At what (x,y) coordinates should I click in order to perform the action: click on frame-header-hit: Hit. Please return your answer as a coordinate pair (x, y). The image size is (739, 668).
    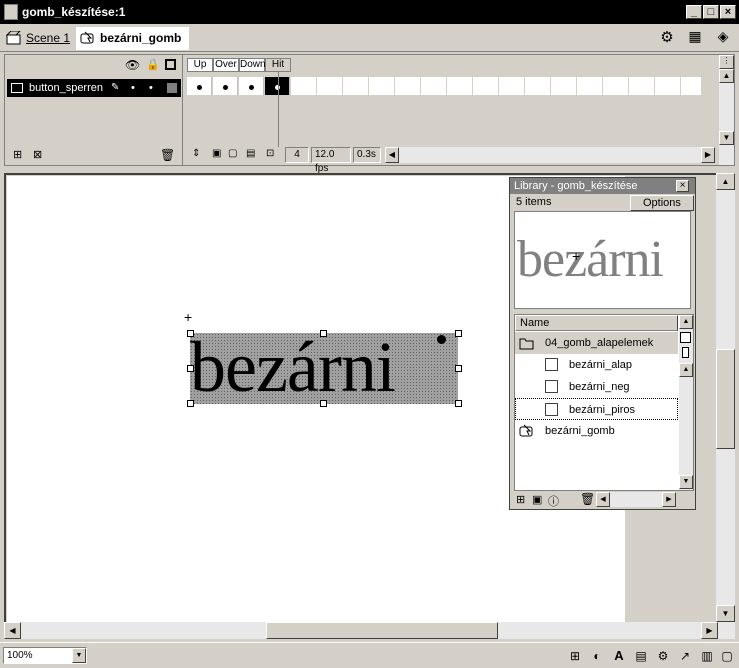
    Looking at the image, I should click on (278, 65).